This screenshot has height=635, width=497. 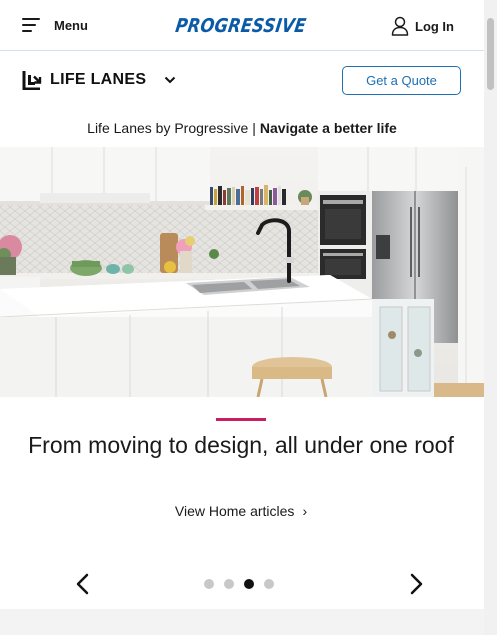 I want to click on menu-label: Menu, so click(x=71, y=25).